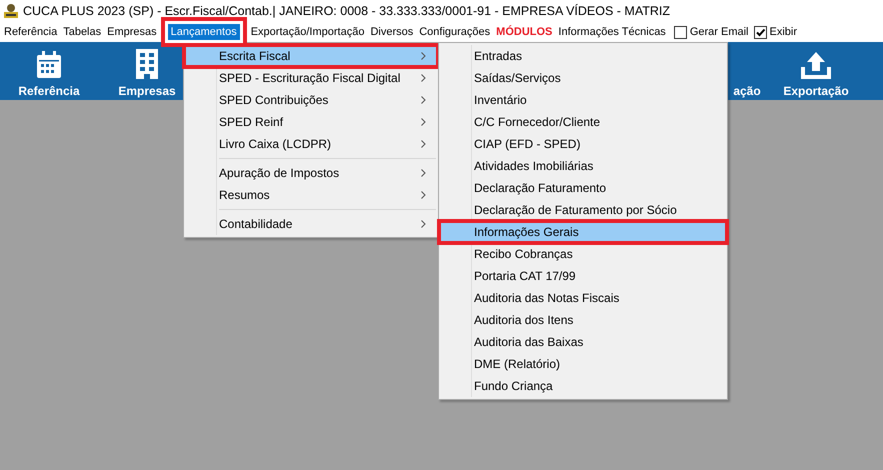  Describe the element at coordinates (455, 32) in the screenshot. I see `menu-item: Configurações` at that location.